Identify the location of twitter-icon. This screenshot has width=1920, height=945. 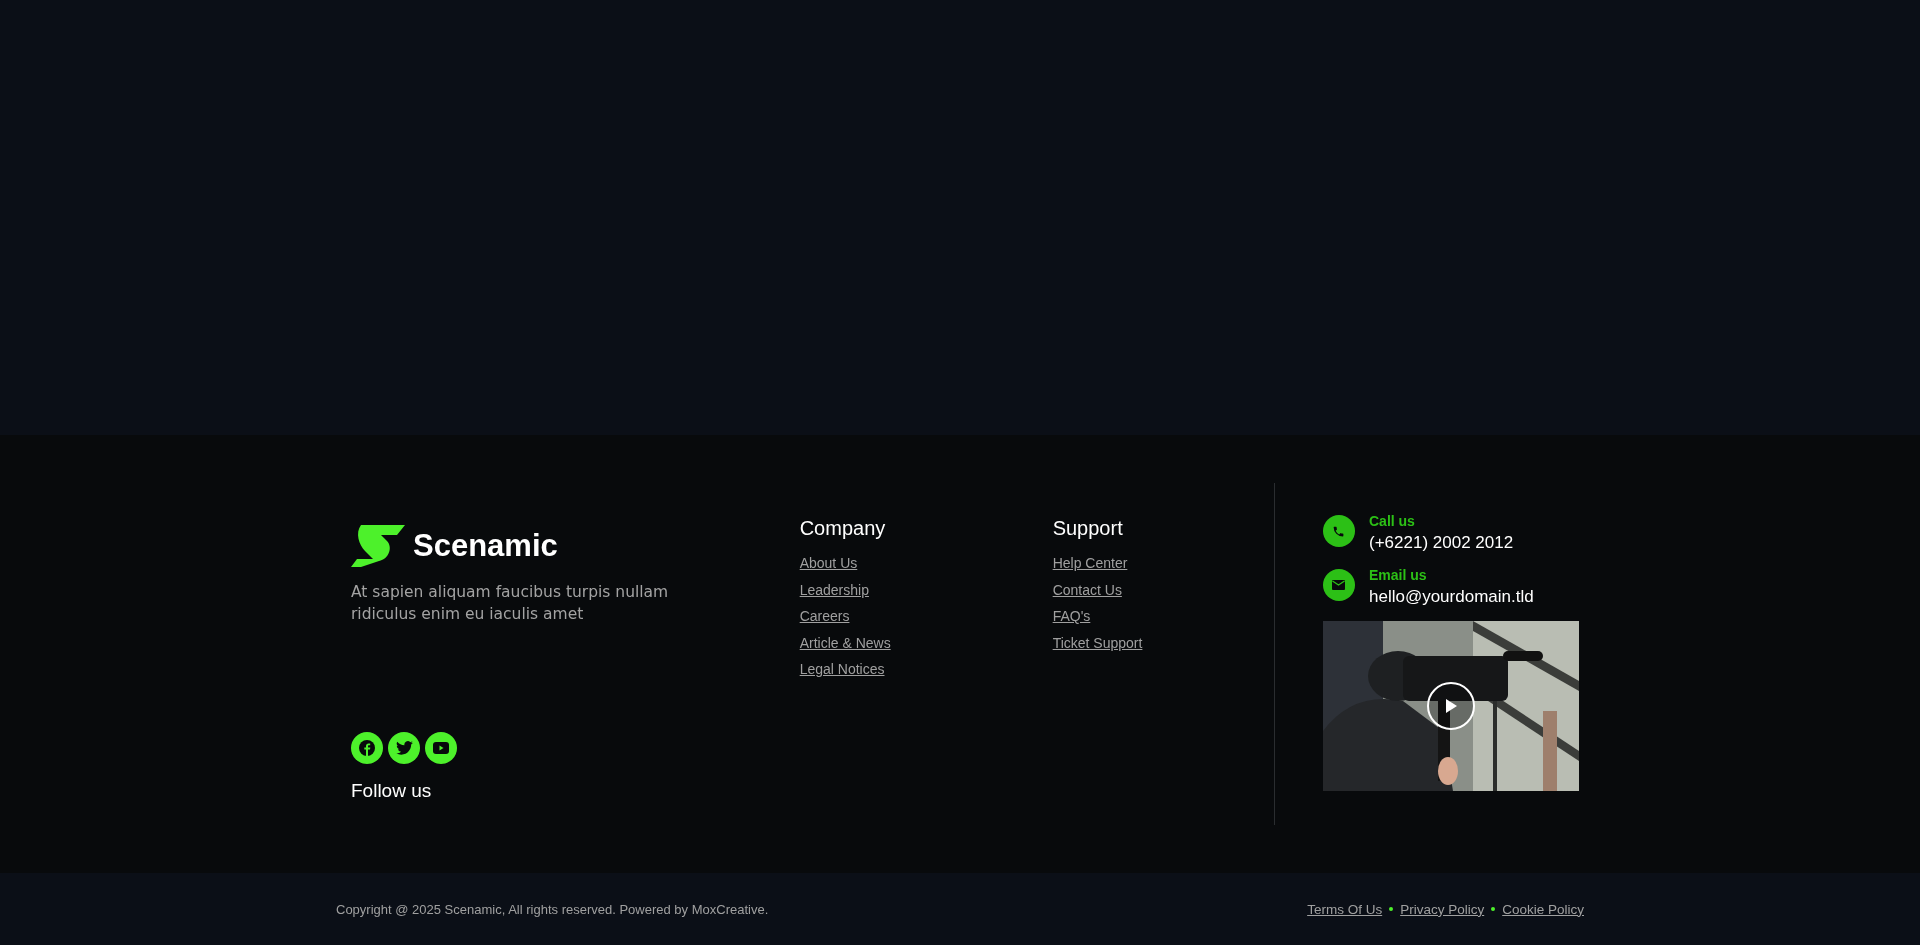
(404, 748).